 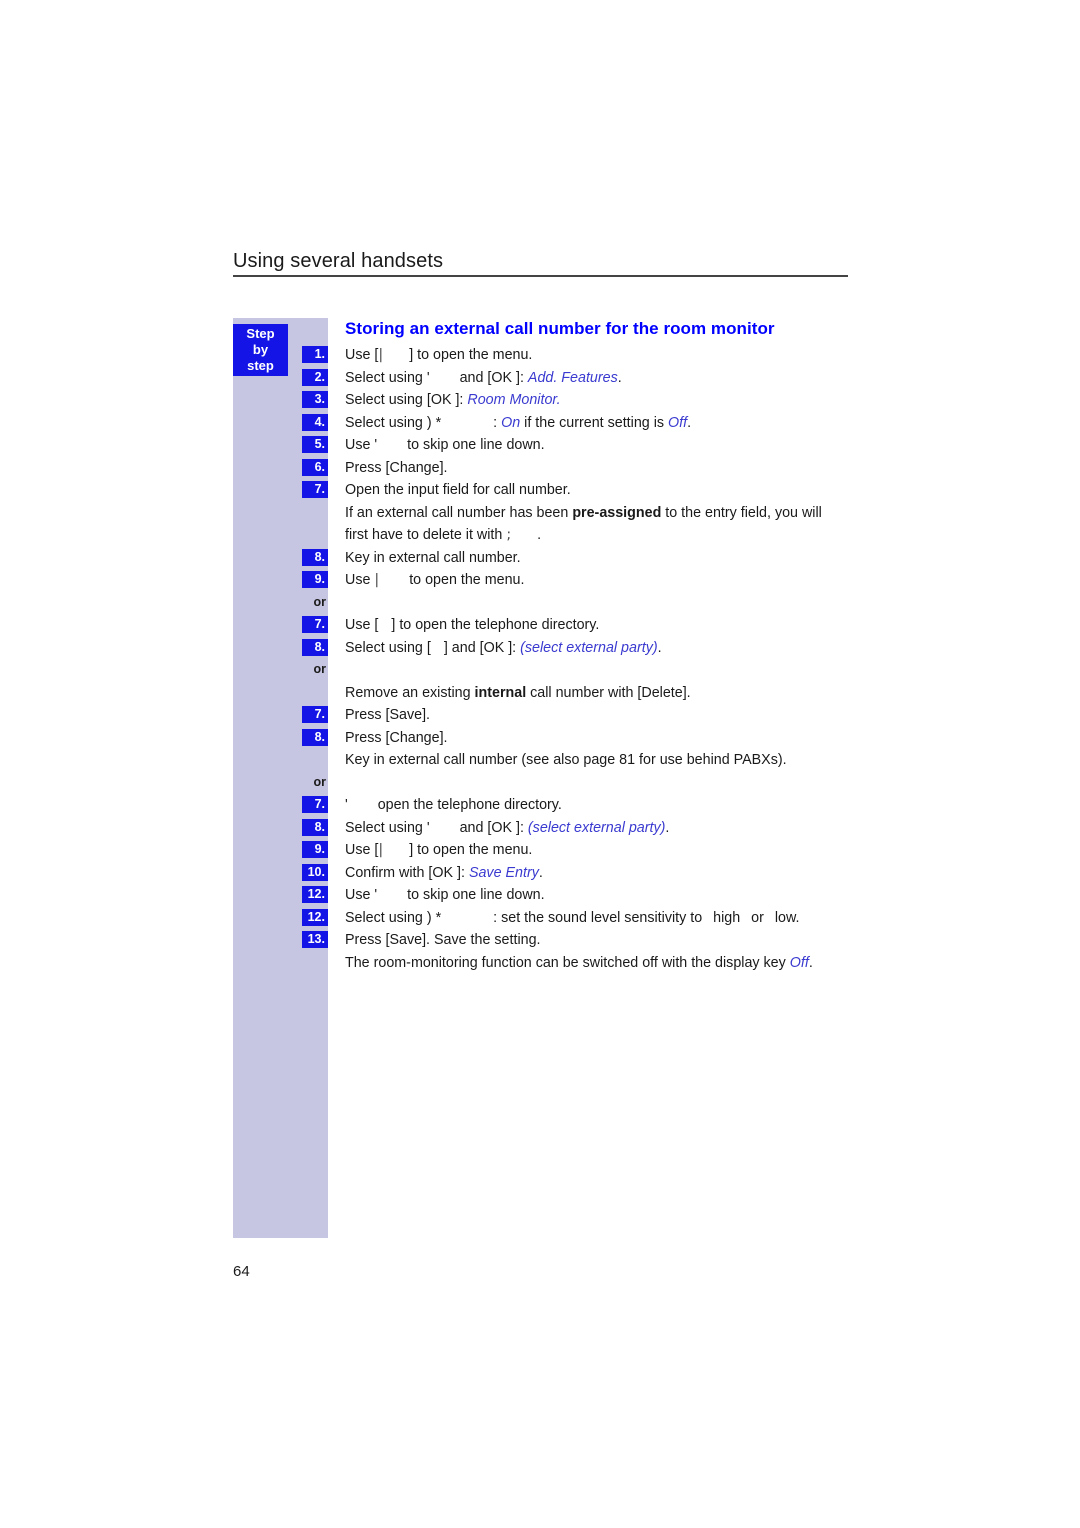 What do you see at coordinates (361, 895) in the screenshot?
I see `plain-text: Use '` at bounding box center [361, 895].